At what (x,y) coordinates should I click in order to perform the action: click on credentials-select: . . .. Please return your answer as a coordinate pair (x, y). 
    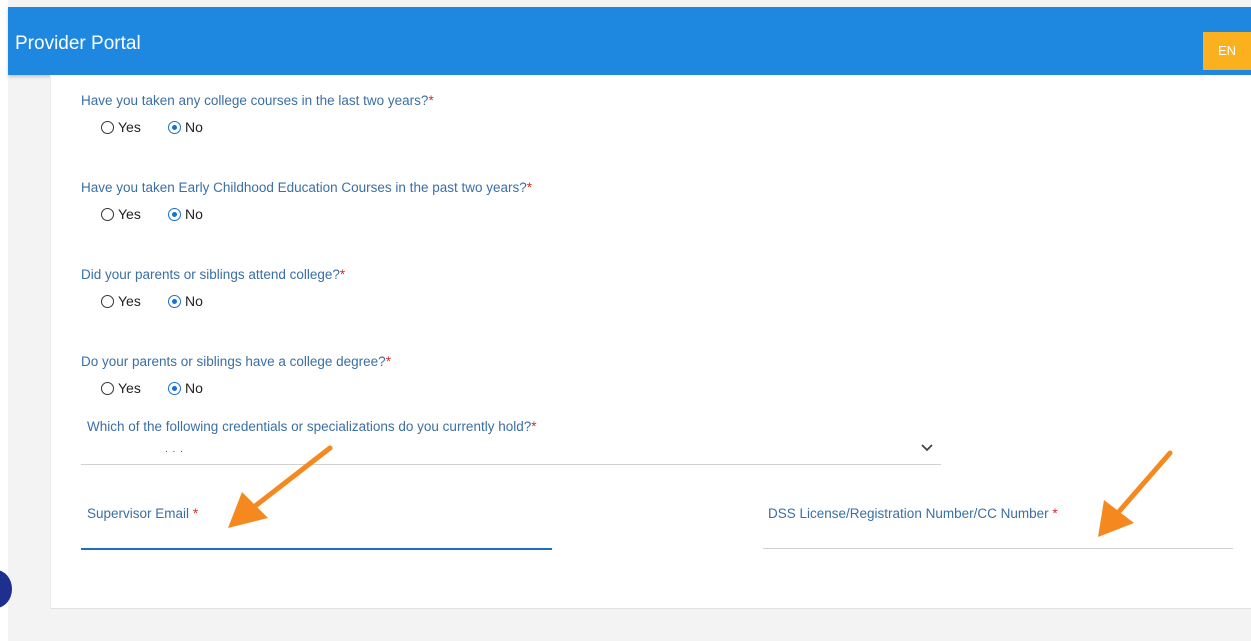
    Looking at the image, I should click on (511, 451).